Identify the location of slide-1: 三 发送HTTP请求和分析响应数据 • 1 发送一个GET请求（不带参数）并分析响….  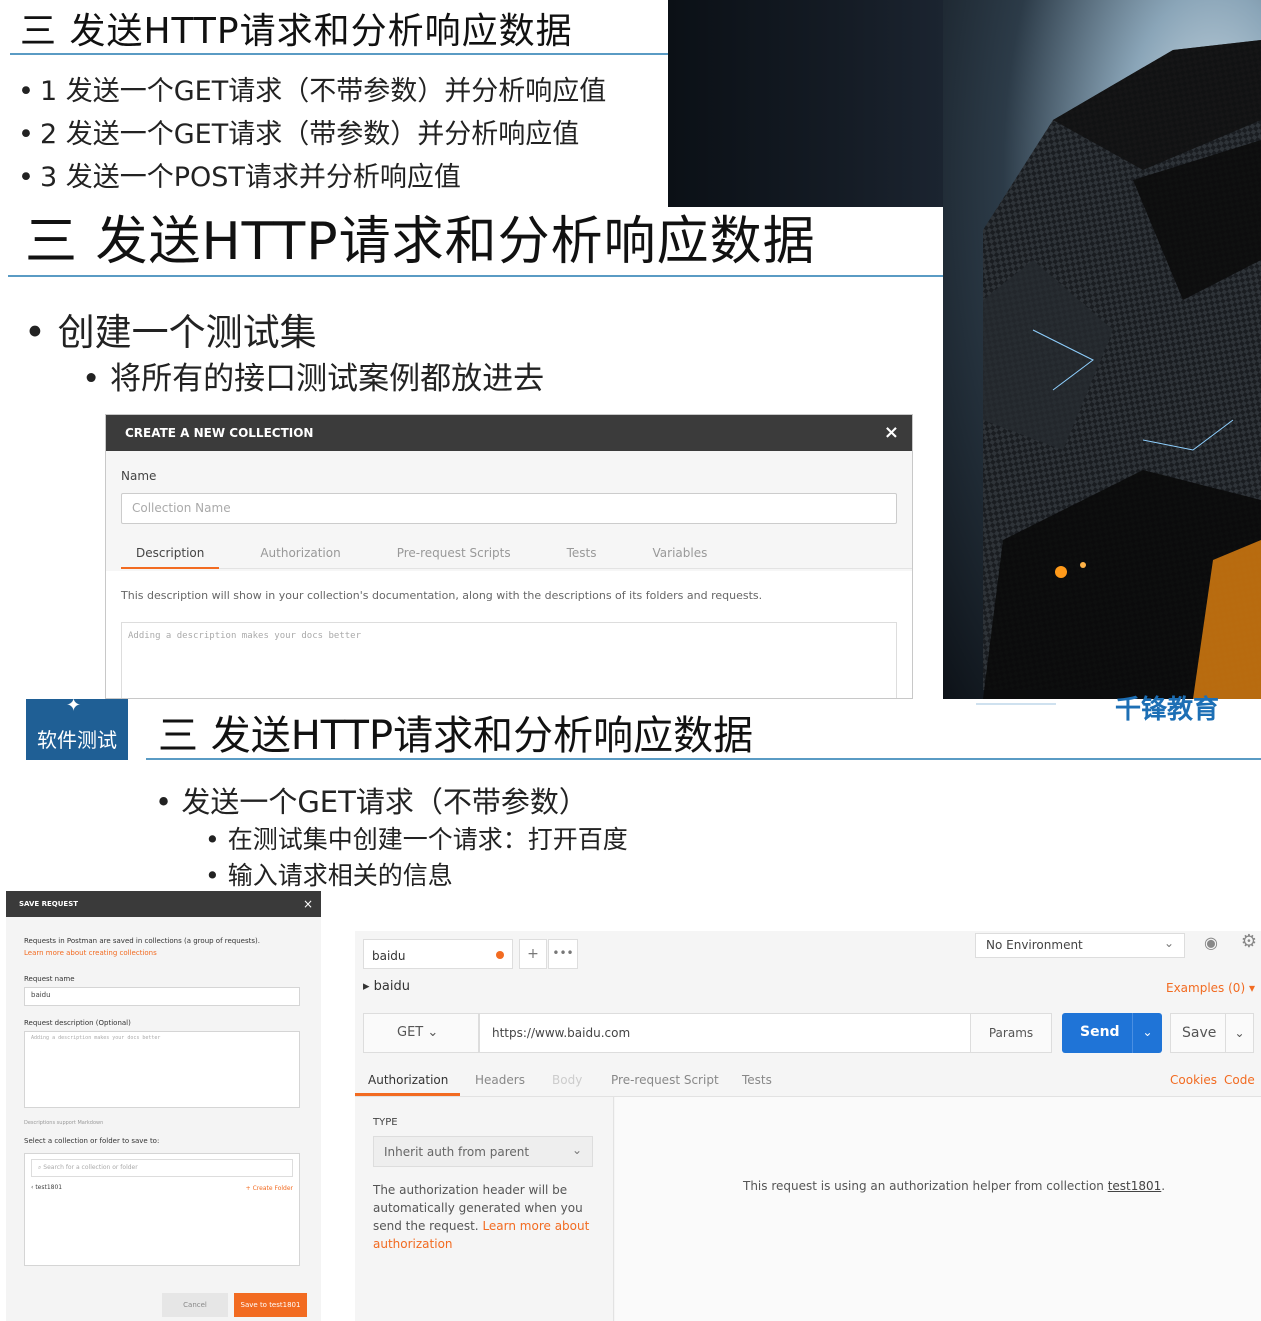
(334, 103).